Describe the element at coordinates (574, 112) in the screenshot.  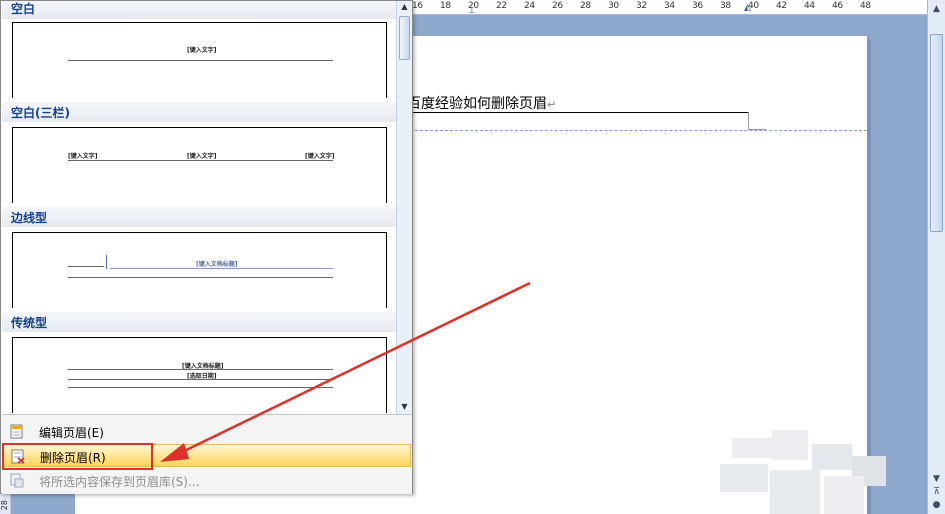
I see `header-border-line` at that location.